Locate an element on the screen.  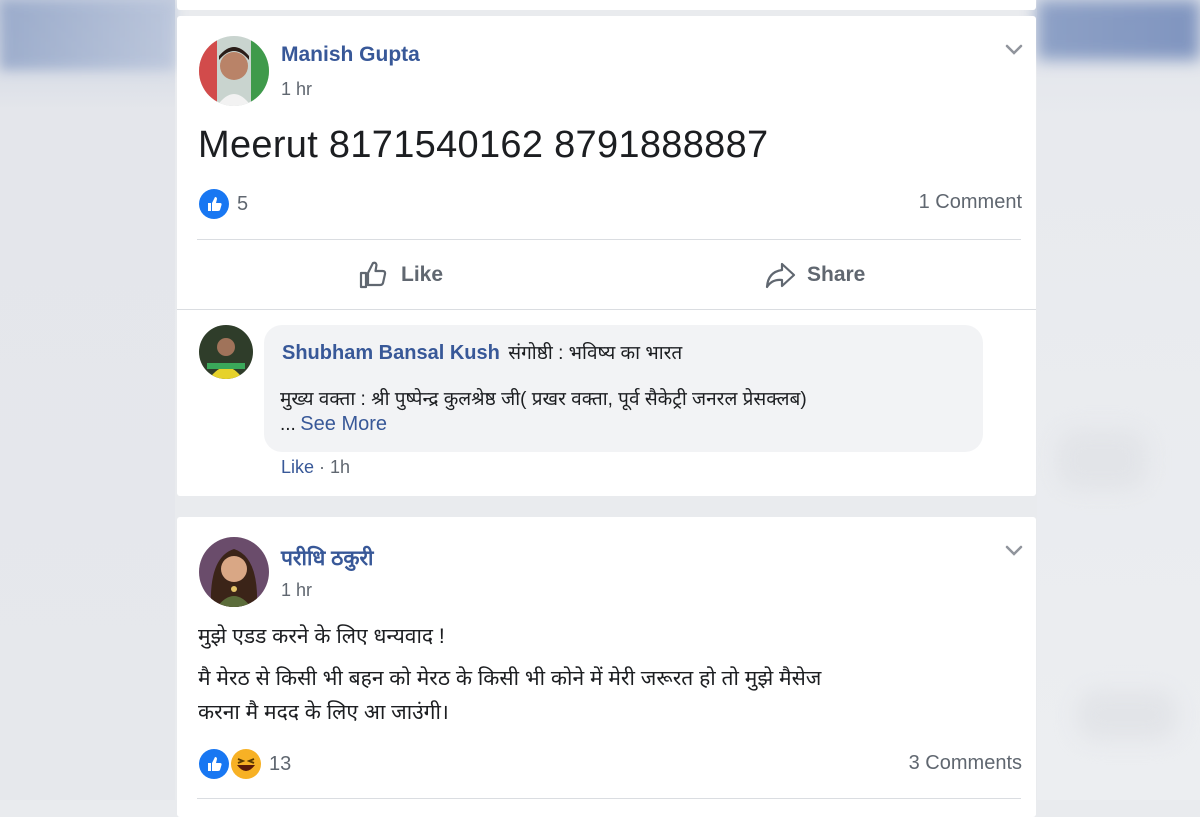
like-label: Like is located at coordinates (422, 274).